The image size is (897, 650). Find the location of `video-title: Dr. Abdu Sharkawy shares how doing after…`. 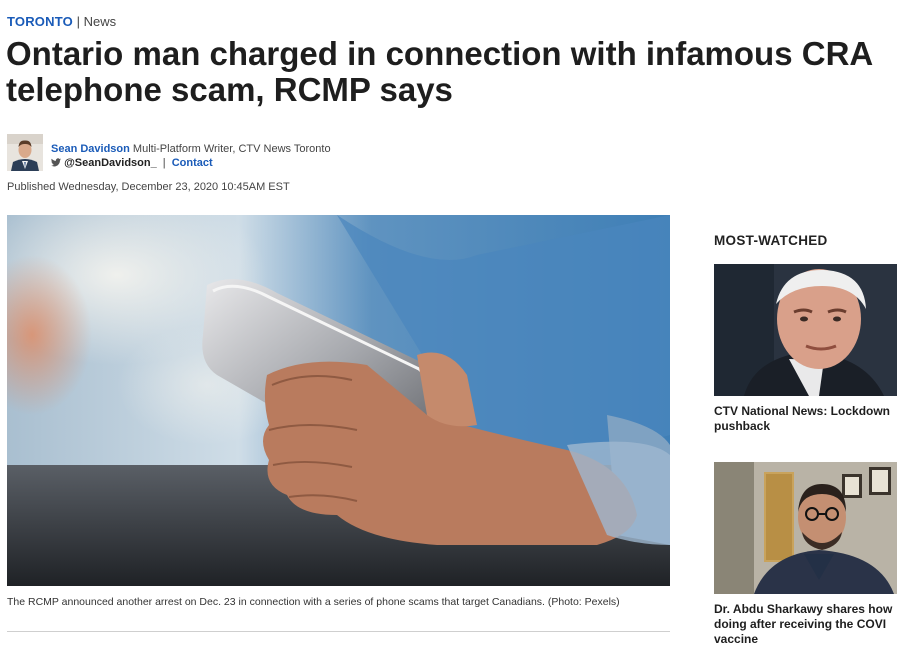

video-title: Dr. Abdu Sharkawy shares how doing after… is located at coordinates (805, 624).